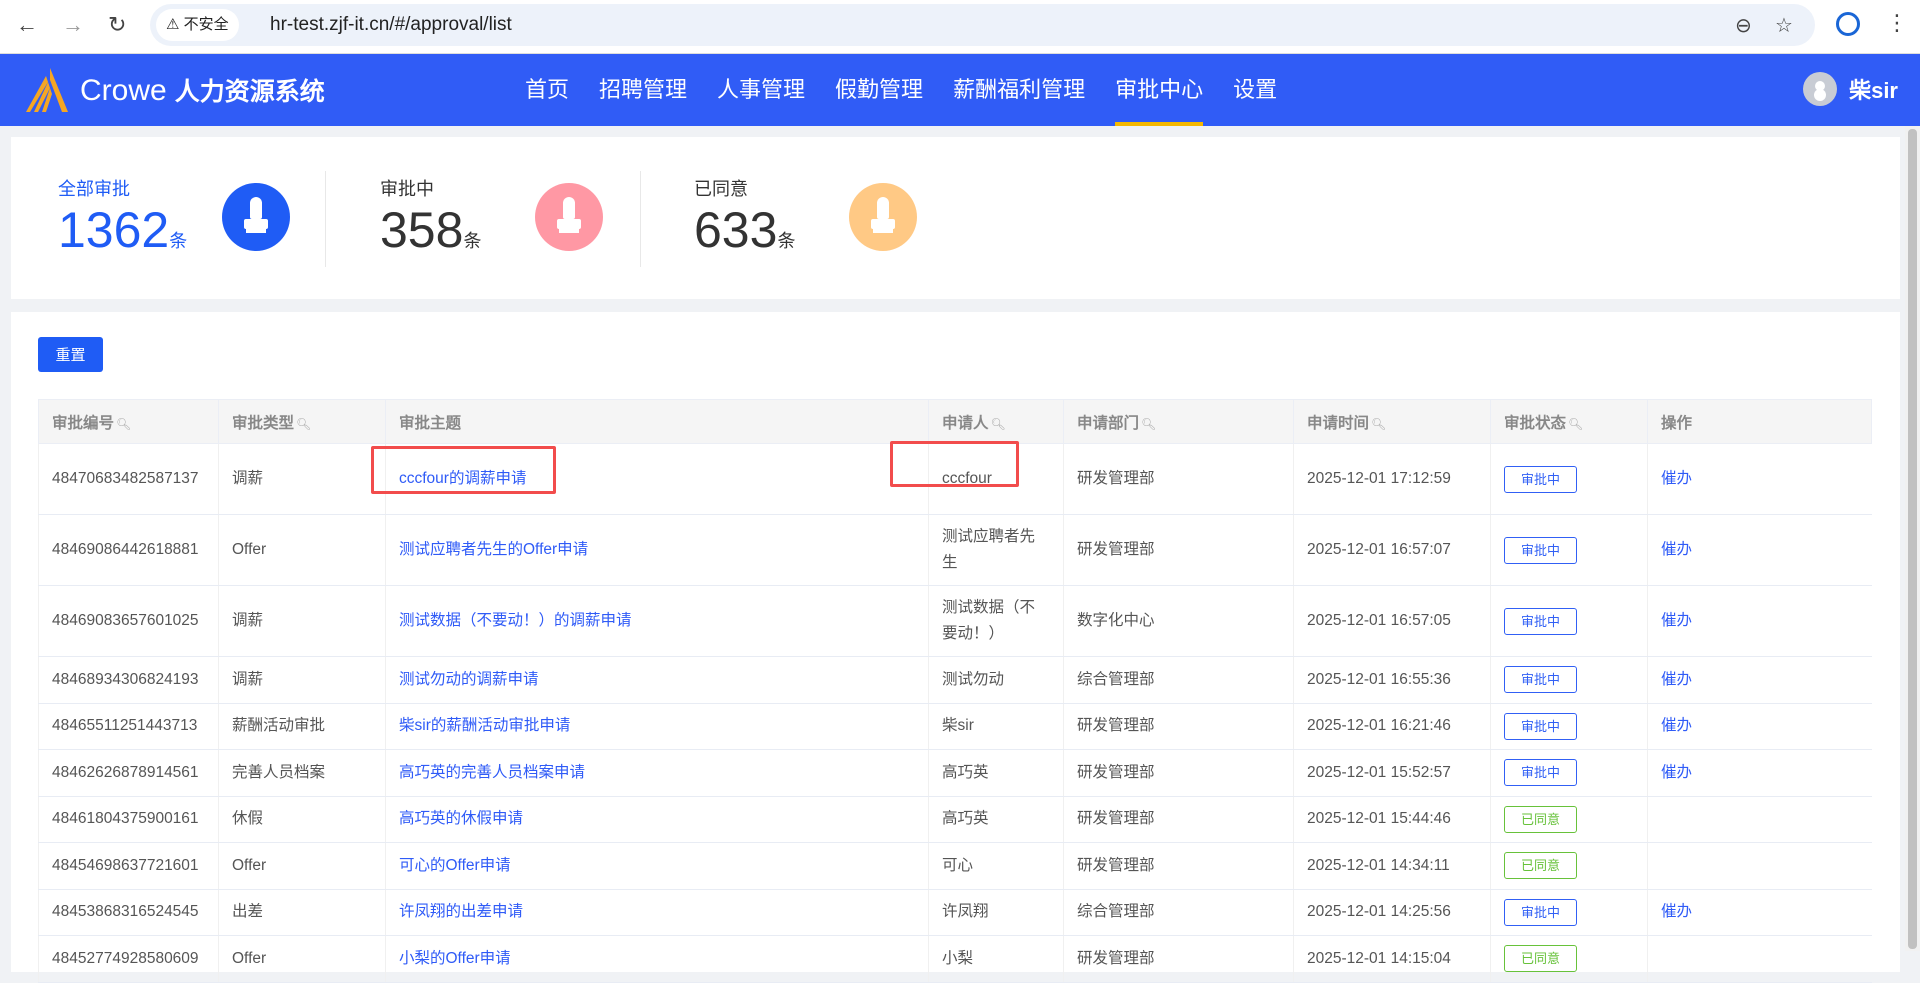 The image size is (1920, 983). I want to click on subject-link: 高巧英的休假申请, so click(461, 818).